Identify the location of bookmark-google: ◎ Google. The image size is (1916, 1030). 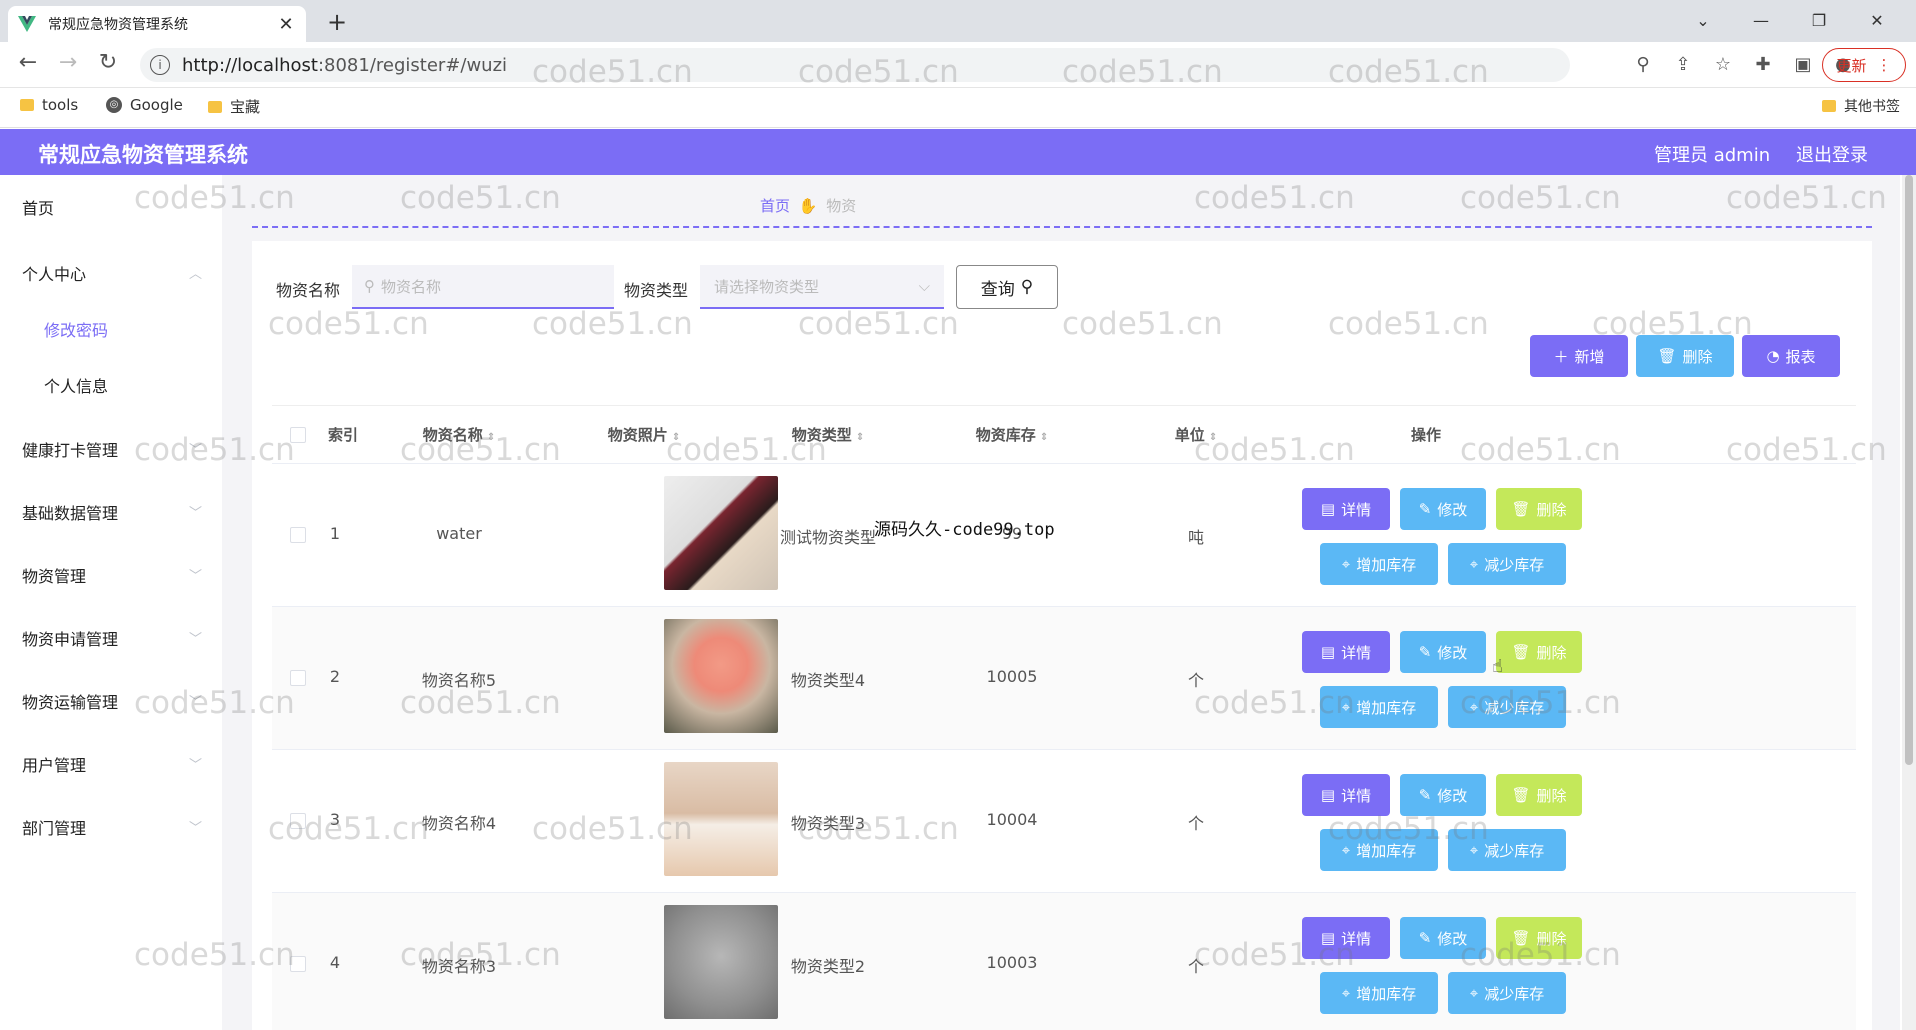
(144, 105).